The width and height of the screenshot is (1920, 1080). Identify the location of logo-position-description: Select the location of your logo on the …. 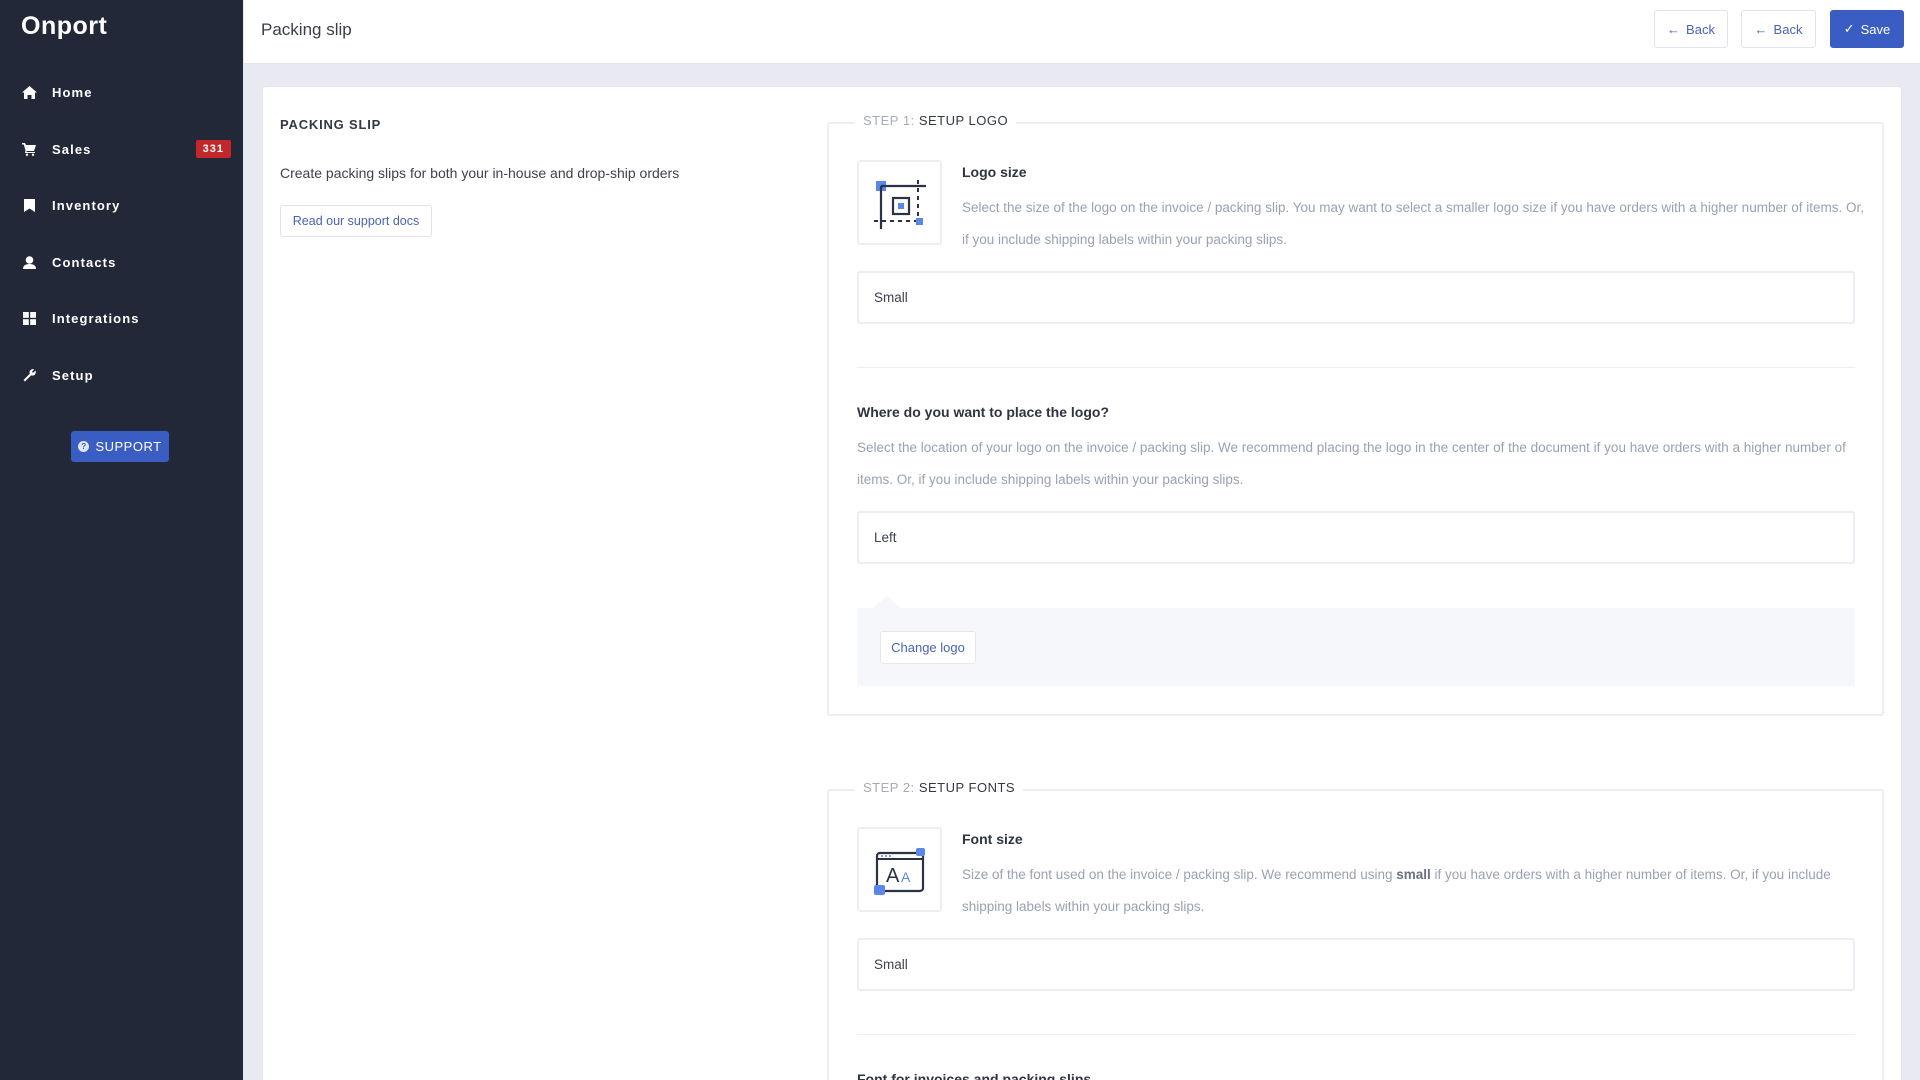
(1351, 463).